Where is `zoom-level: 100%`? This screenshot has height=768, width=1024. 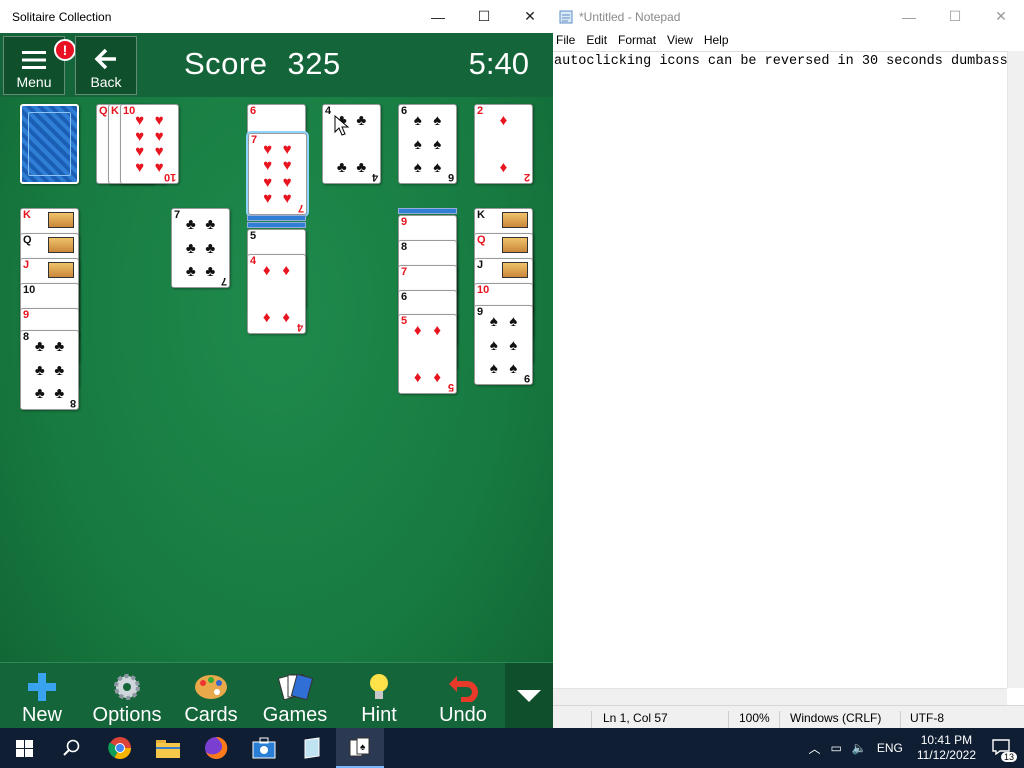 zoom-level: 100% is located at coordinates (754, 718).